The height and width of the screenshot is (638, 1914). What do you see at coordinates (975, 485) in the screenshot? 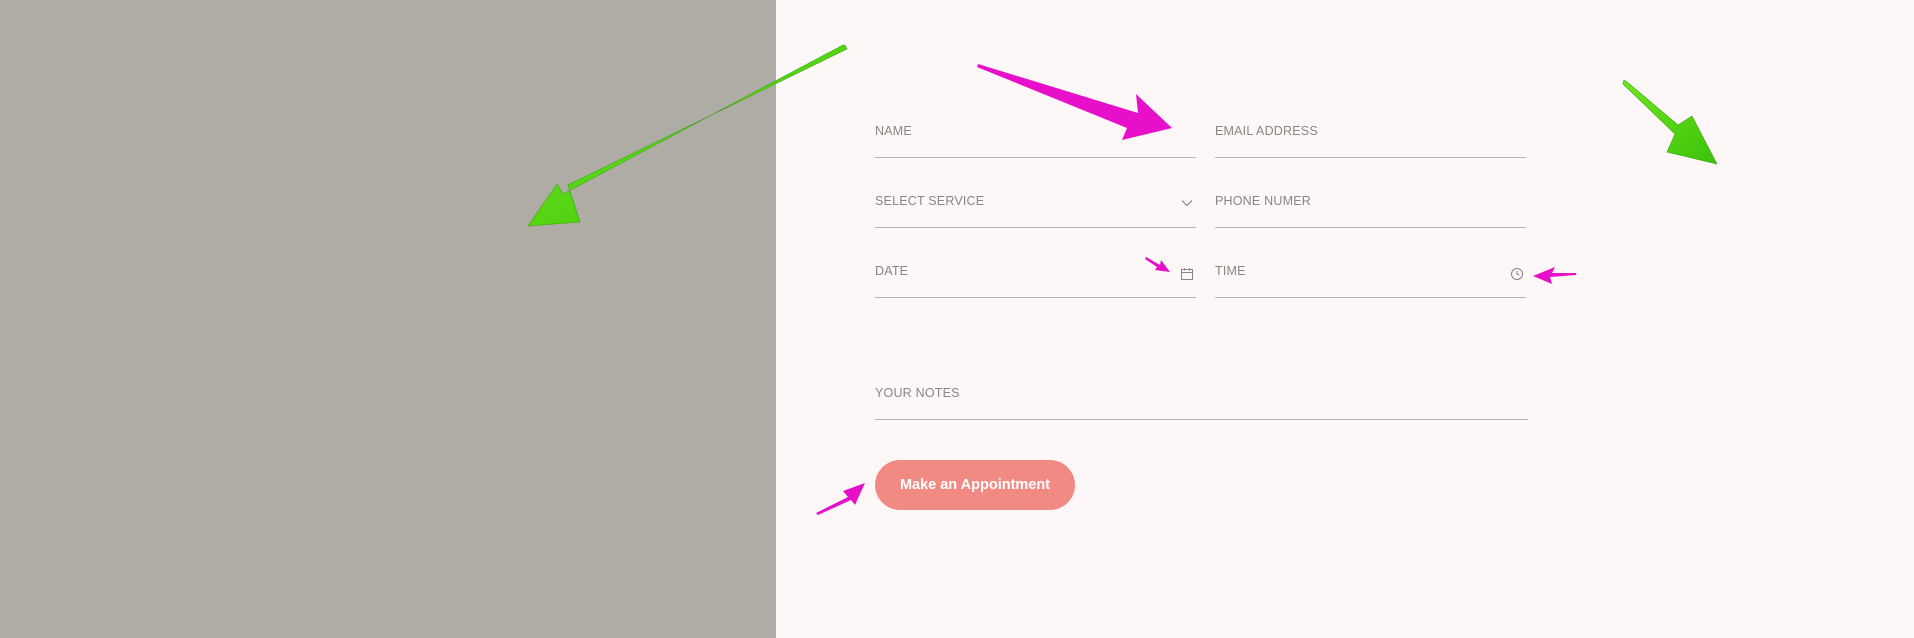
I see `make-appointment-button: Make an Appointment` at bounding box center [975, 485].